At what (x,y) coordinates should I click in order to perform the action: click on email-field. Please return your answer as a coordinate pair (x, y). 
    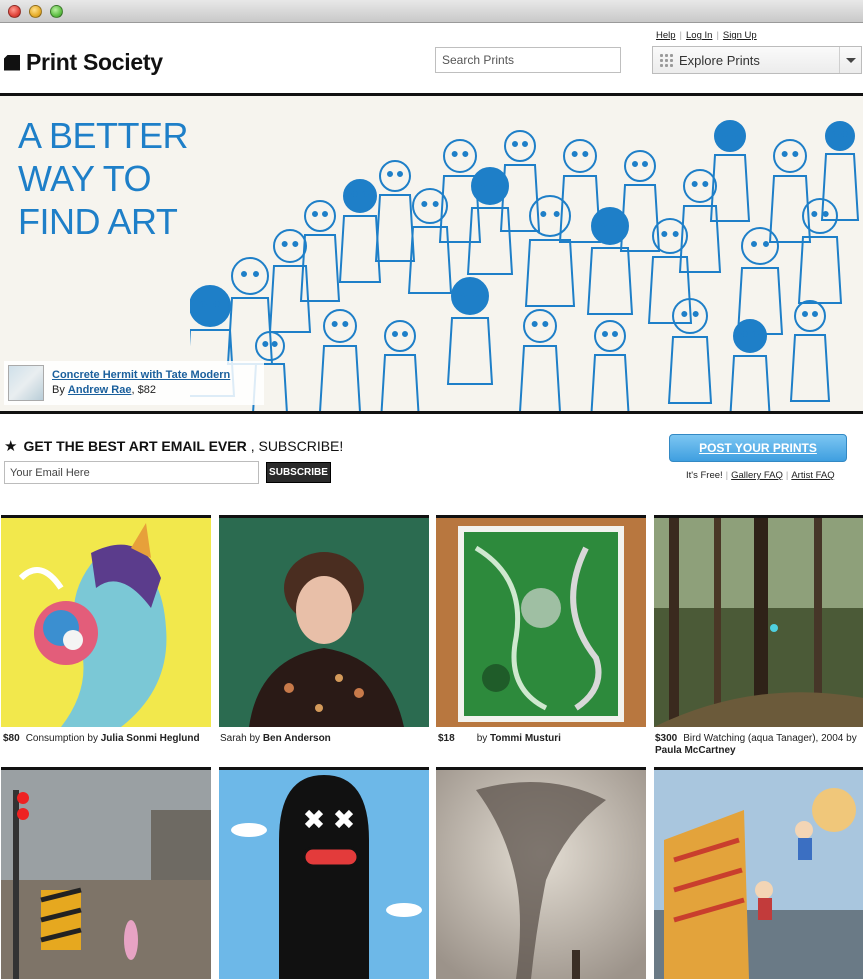
    Looking at the image, I should click on (131, 472).